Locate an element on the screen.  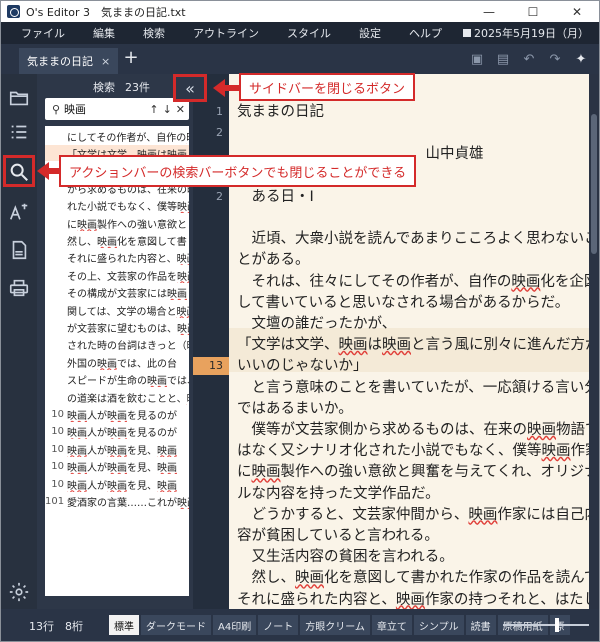
editor-scrollbar is located at coordinates (594, 341).